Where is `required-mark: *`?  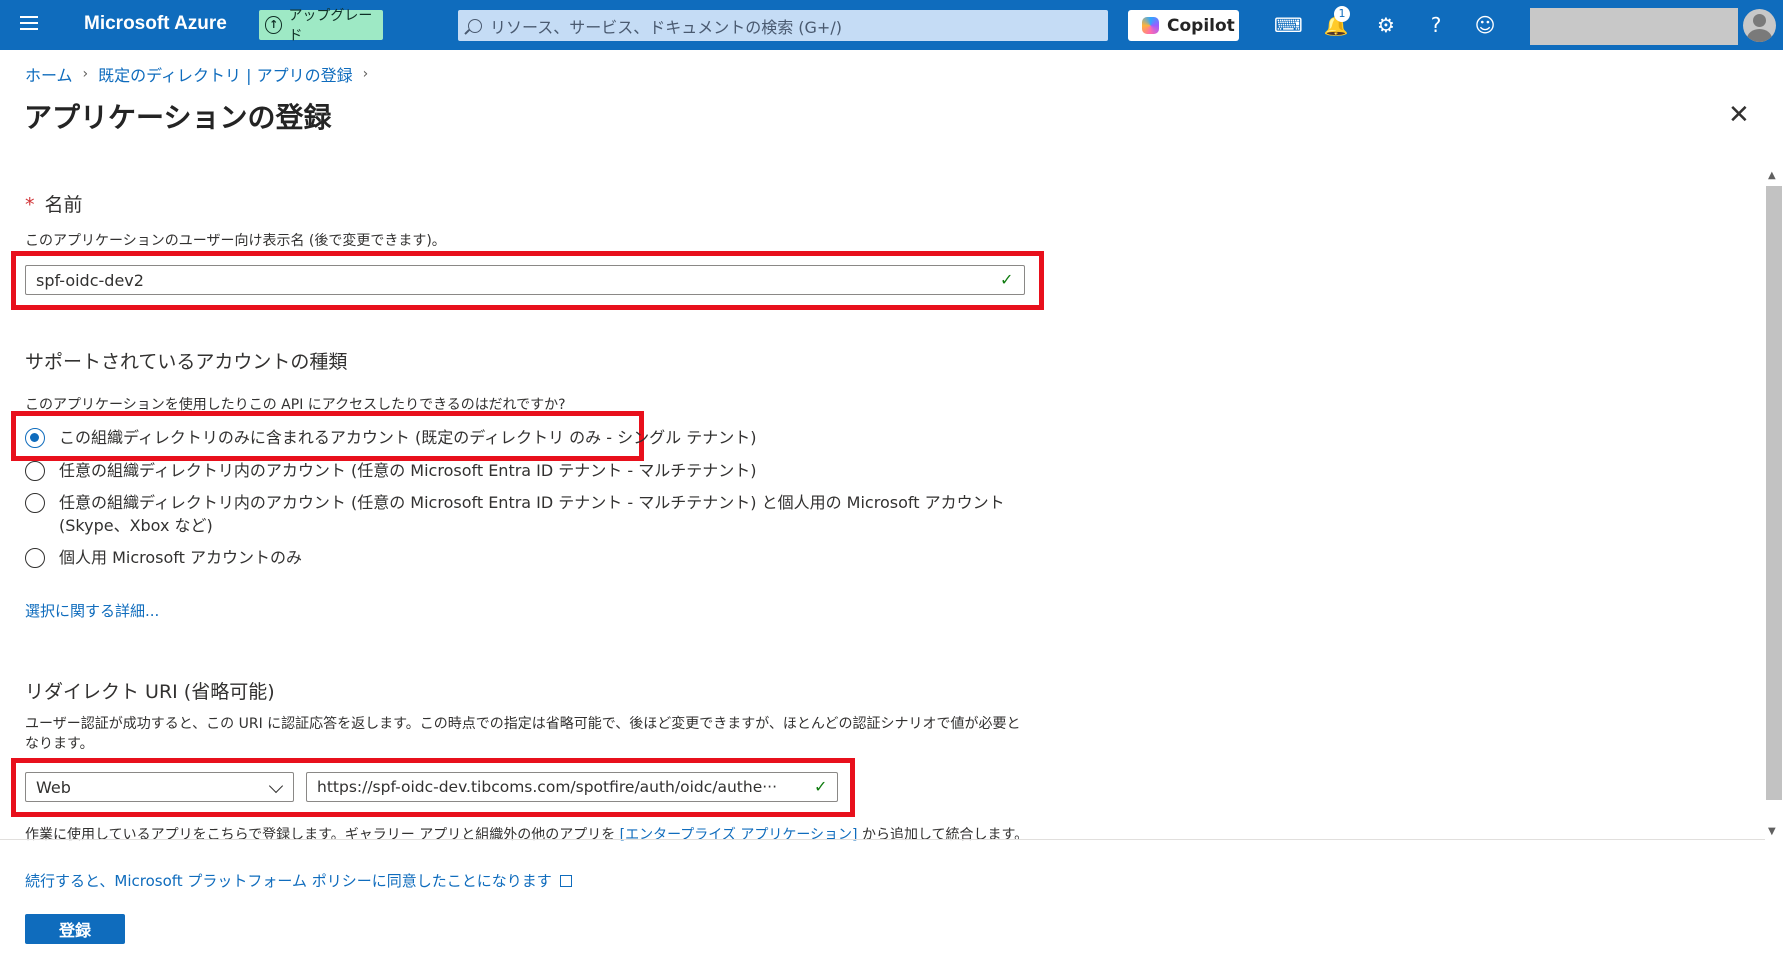 required-mark: * is located at coordinates (30, 205).